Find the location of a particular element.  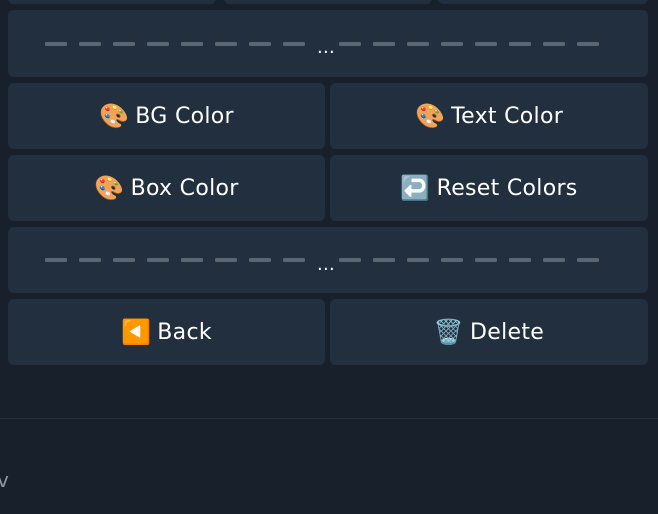

delete-button: 🗑️ Delete is located at coordinates (489, 332).